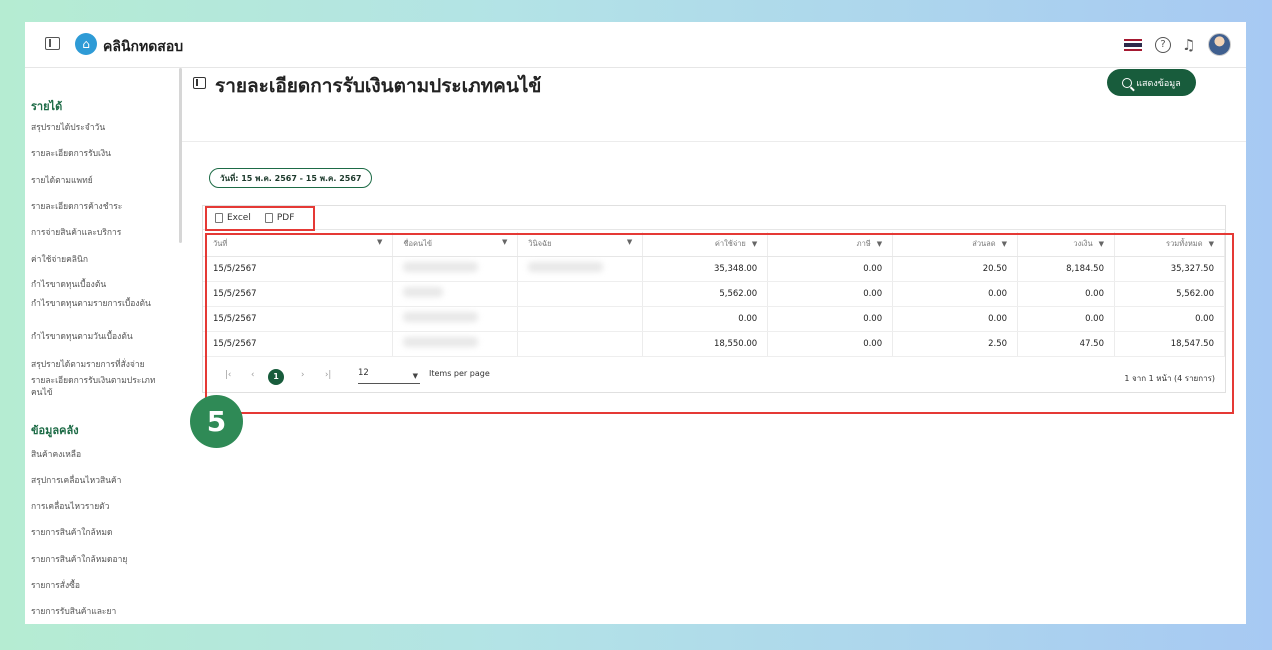 This screenshot has width=1272, height=650. I want to click on sidebar-item: รายได้ตามแพทย์, so click(104, 181).